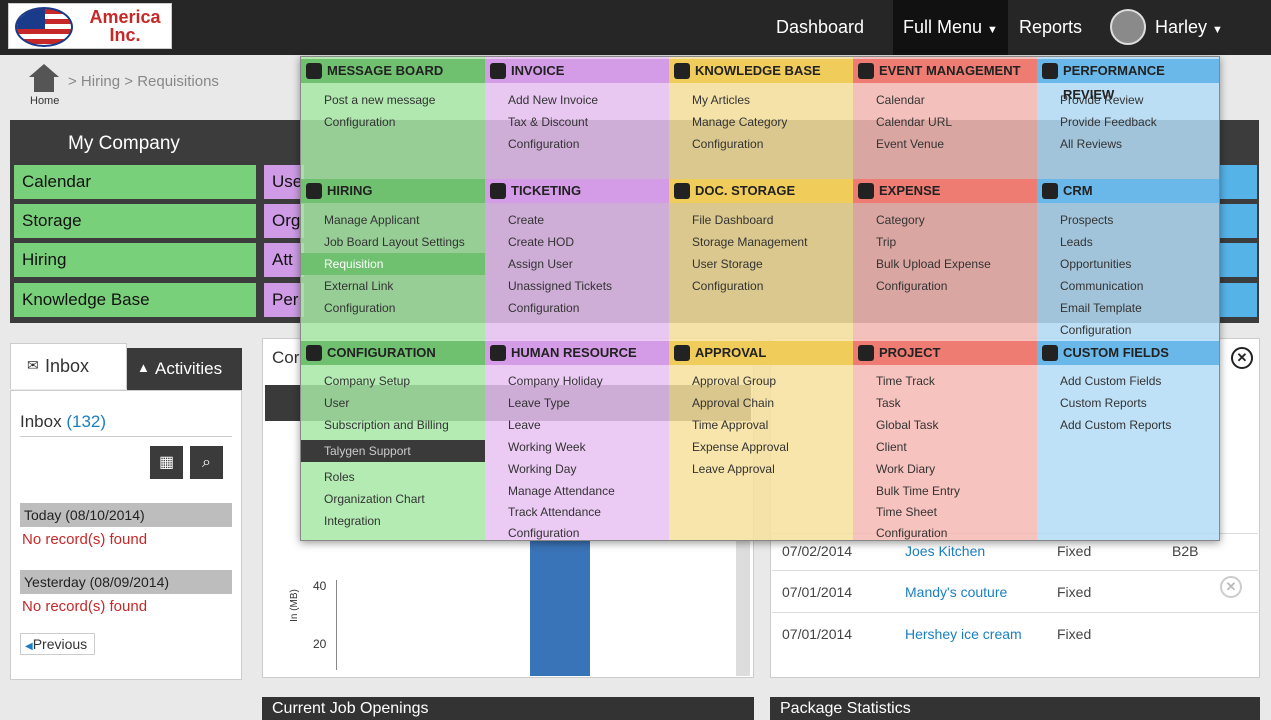  What do you see at coordinates (761, 353) in the screenshot?
I see `section-approval: APPROVAL` at bounding box center [761, 353].